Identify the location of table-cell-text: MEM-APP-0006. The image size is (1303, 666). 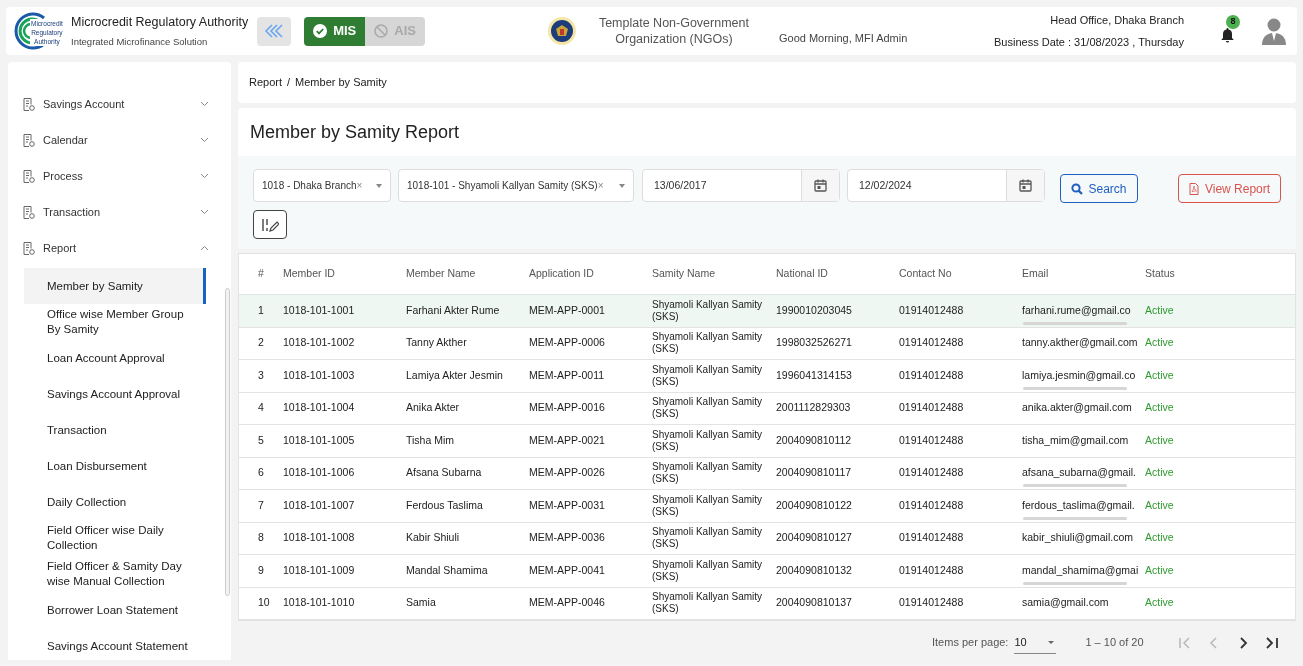
(567, 343).